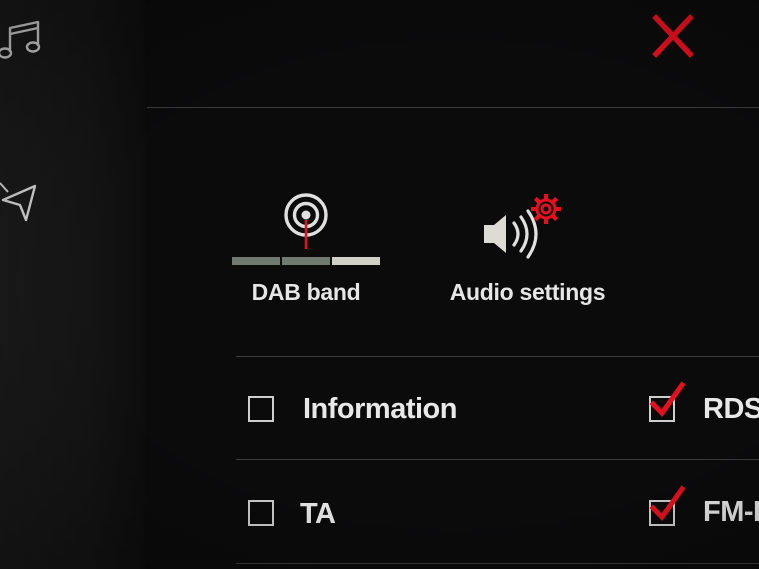 Image resolution: width=759 pixels, height=569 pixels. I want to click on speaker-settings-icon, so click(522, 226).